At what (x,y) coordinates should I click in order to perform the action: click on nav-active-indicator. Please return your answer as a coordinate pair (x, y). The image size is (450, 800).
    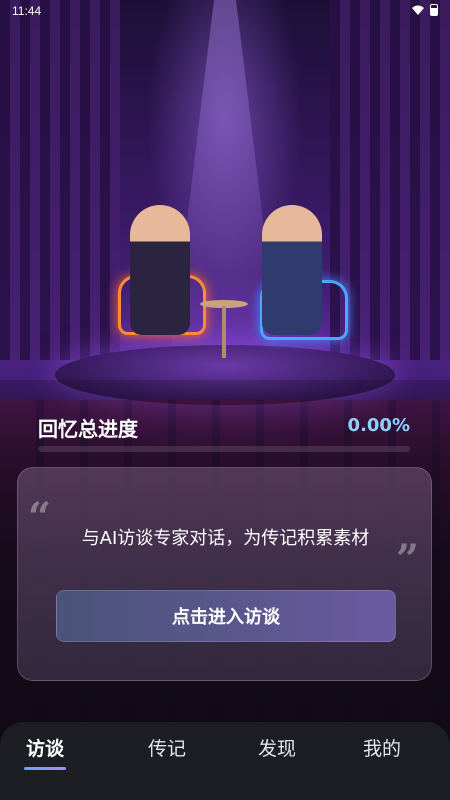
    Looking at the image, I should click on (45, 768).